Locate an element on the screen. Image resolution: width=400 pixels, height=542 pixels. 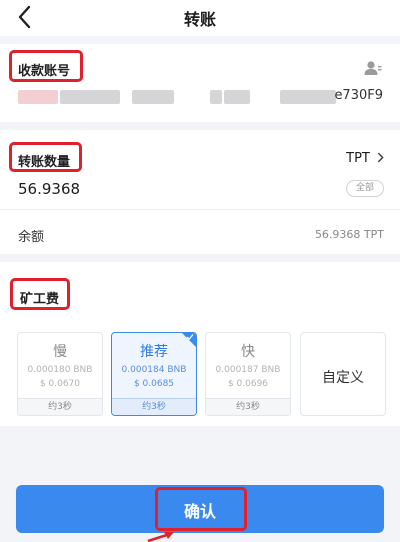
balance-label: 余额 is located at coordinates (31, 237).